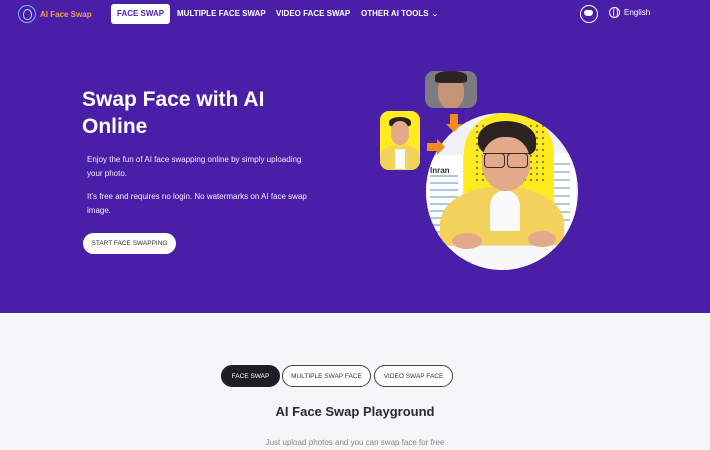 Image resolution: width=710 pixels, height=450 pixels. Describe the element at coordinates (542, 239) in the screenshot. I see `hand-right` at that location.